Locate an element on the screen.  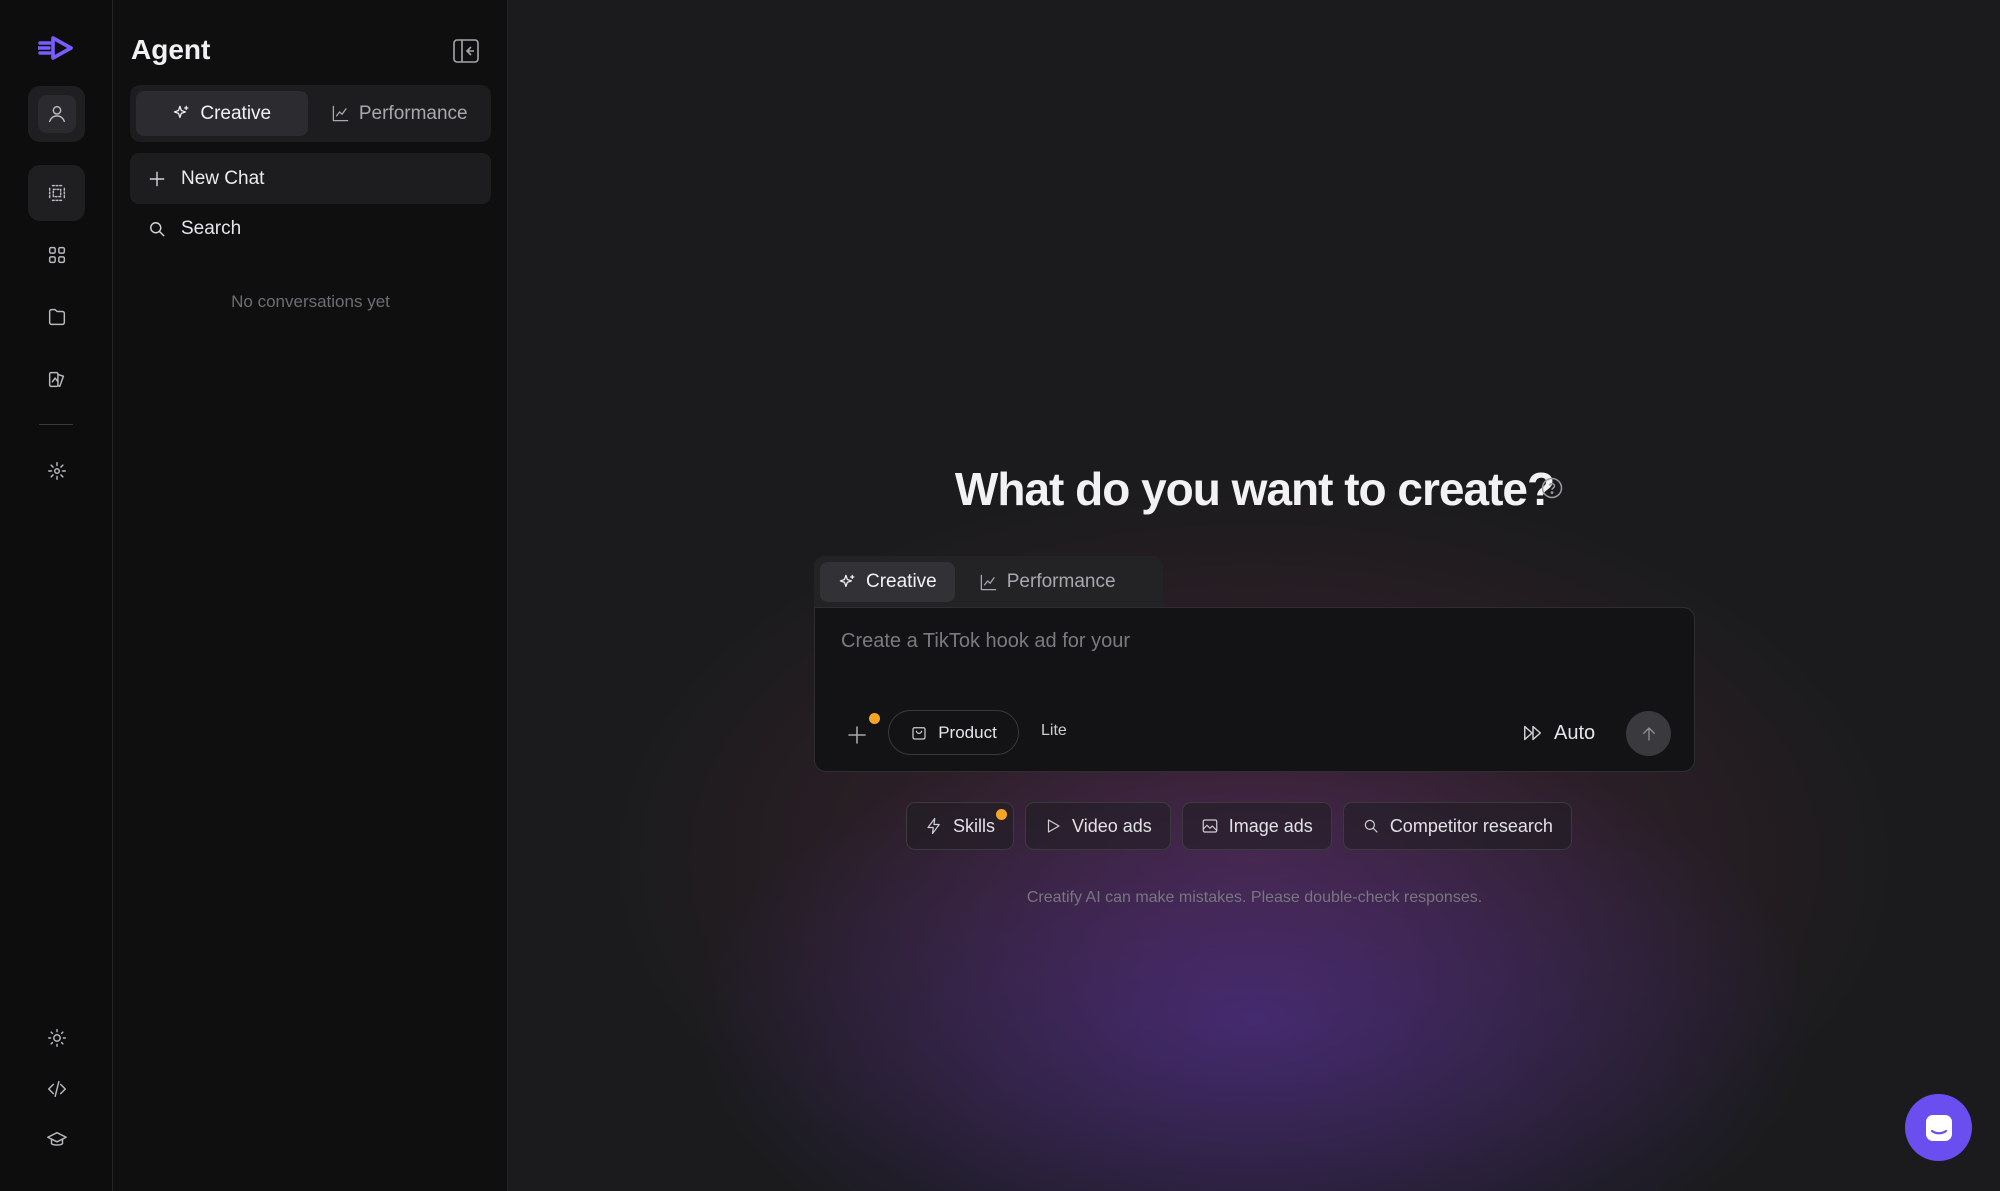
developer-button is located at coordinates (56, 1089).